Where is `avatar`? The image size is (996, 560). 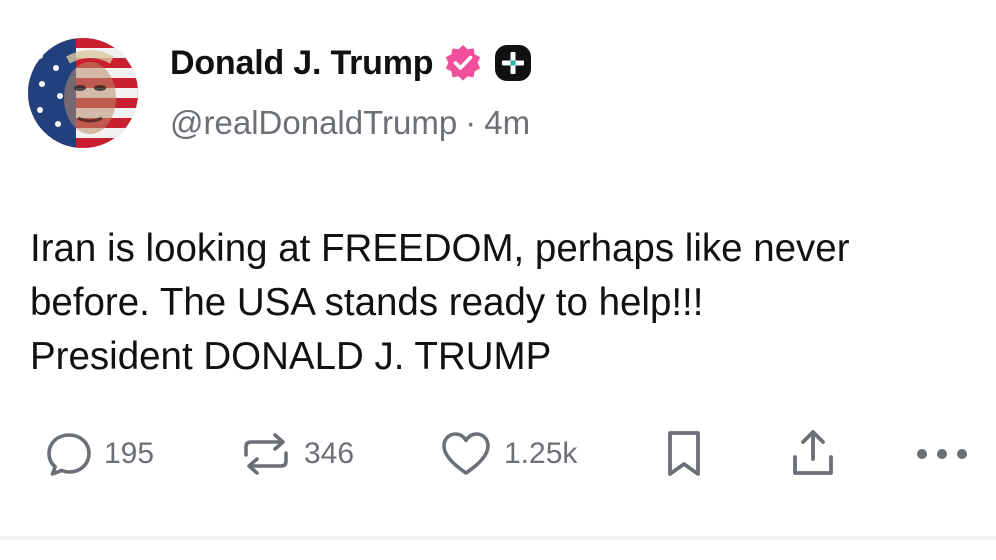 avatar is located at coordinates (83, 93).